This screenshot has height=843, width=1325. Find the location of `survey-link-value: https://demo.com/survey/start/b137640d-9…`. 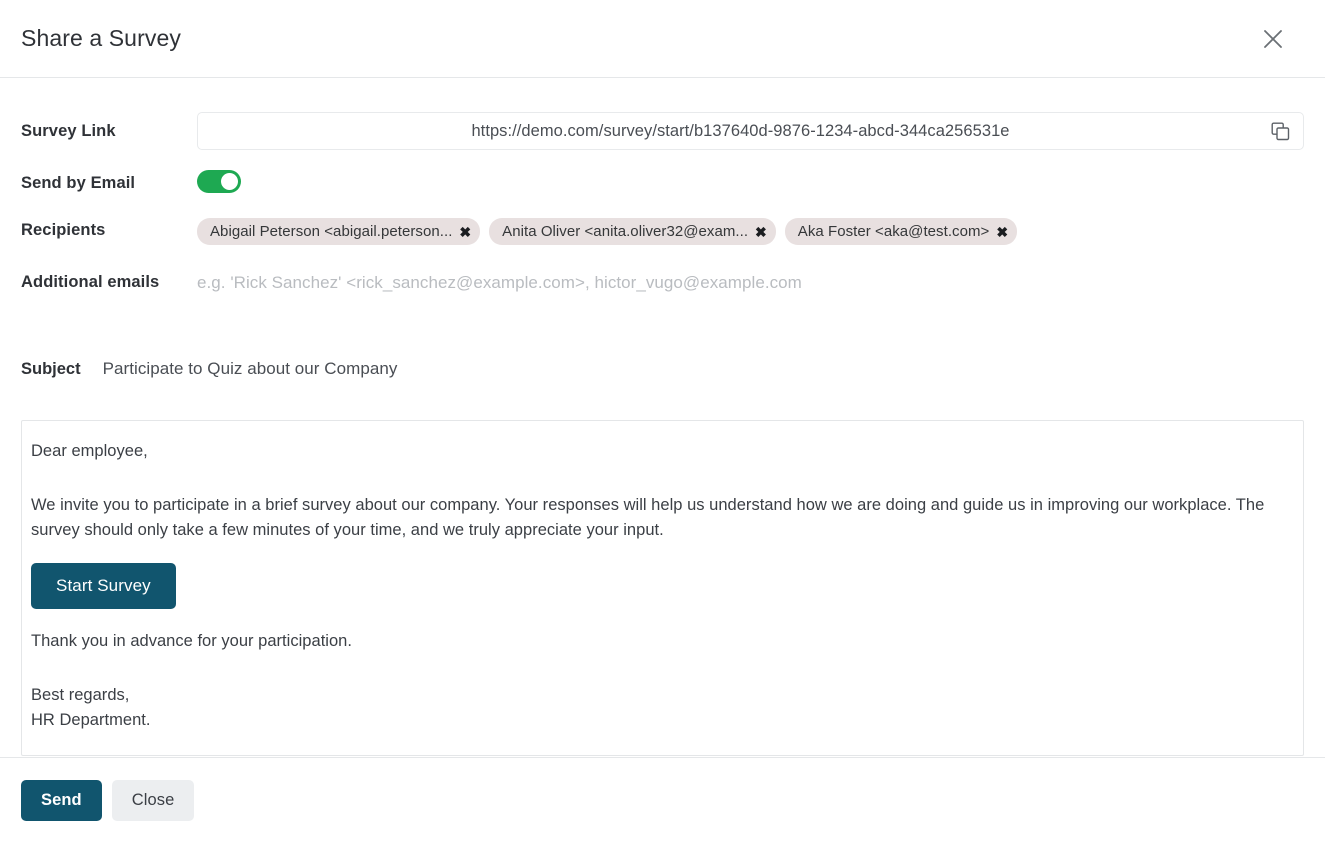

survey-link-value: https://demo.com/survey/start/b137640d-9… is located at coordinates (740, 130).